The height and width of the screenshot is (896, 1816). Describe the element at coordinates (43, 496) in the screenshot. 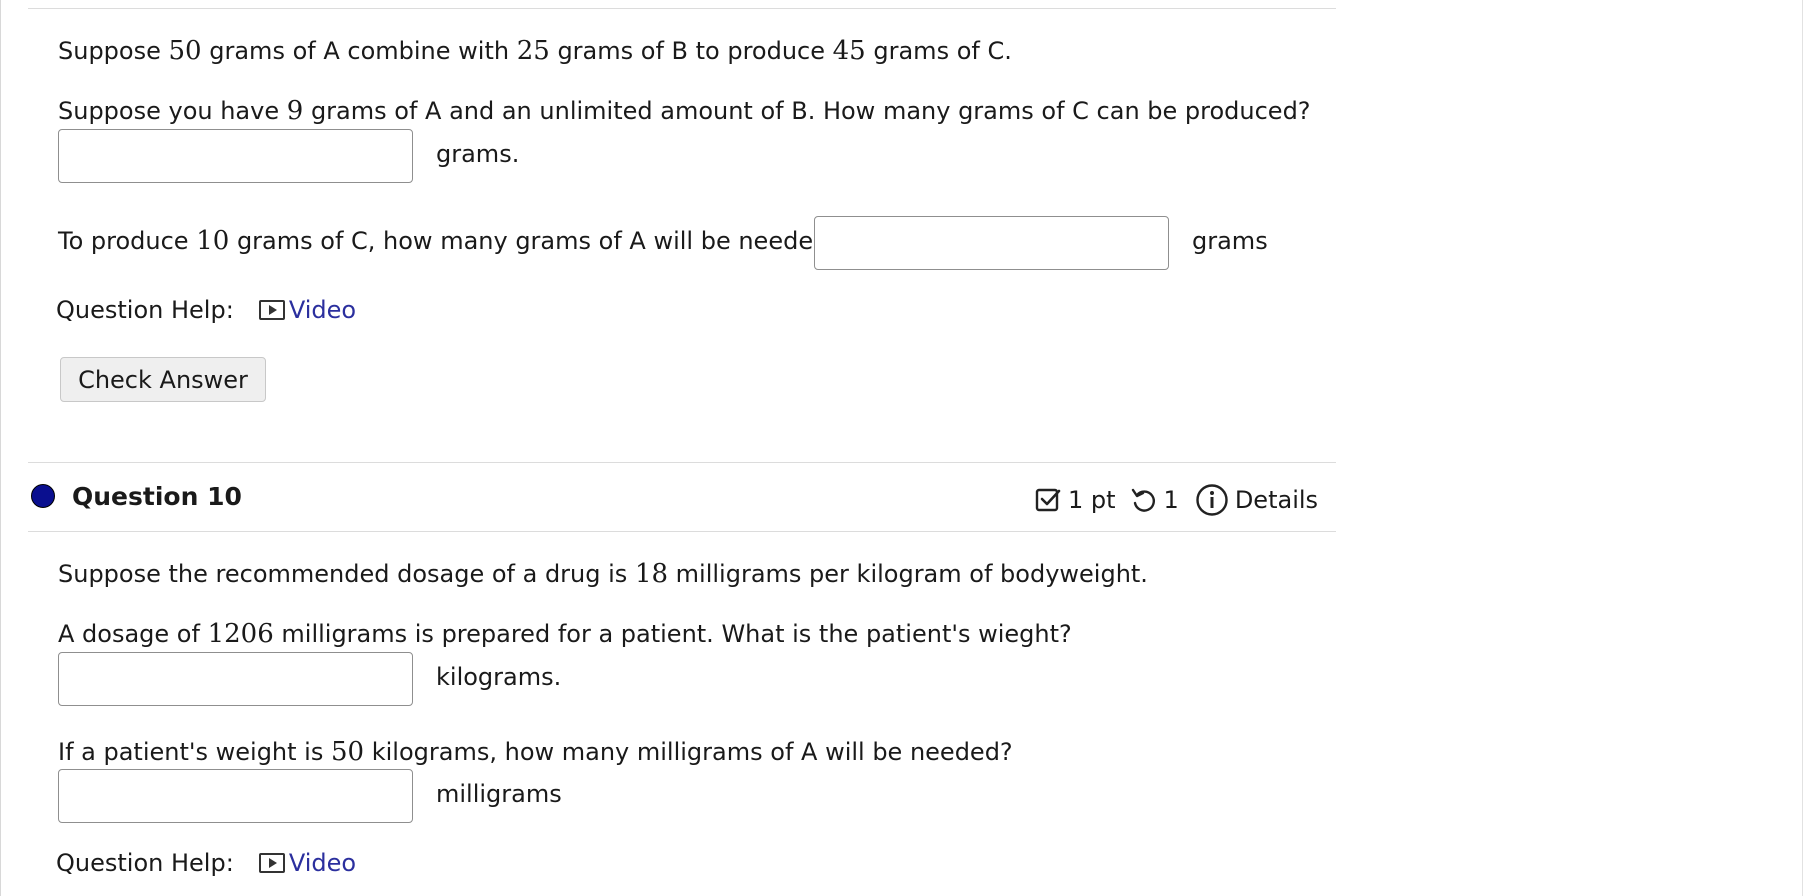

I see `question-status-dot-icon` at that location.